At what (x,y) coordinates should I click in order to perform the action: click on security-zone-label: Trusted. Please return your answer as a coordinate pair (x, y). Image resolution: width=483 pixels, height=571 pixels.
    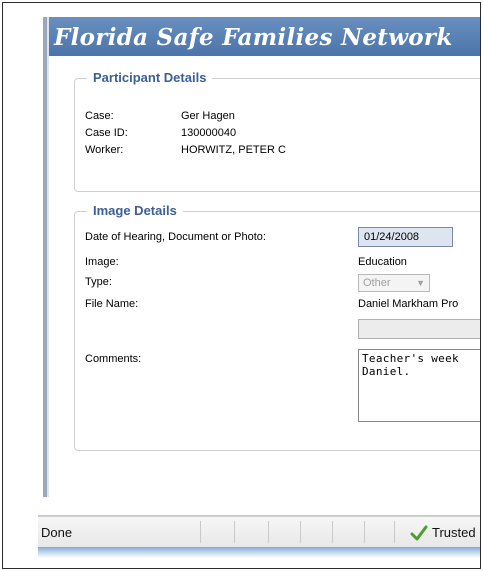
    Looking at the image, I should click on (454, 532).